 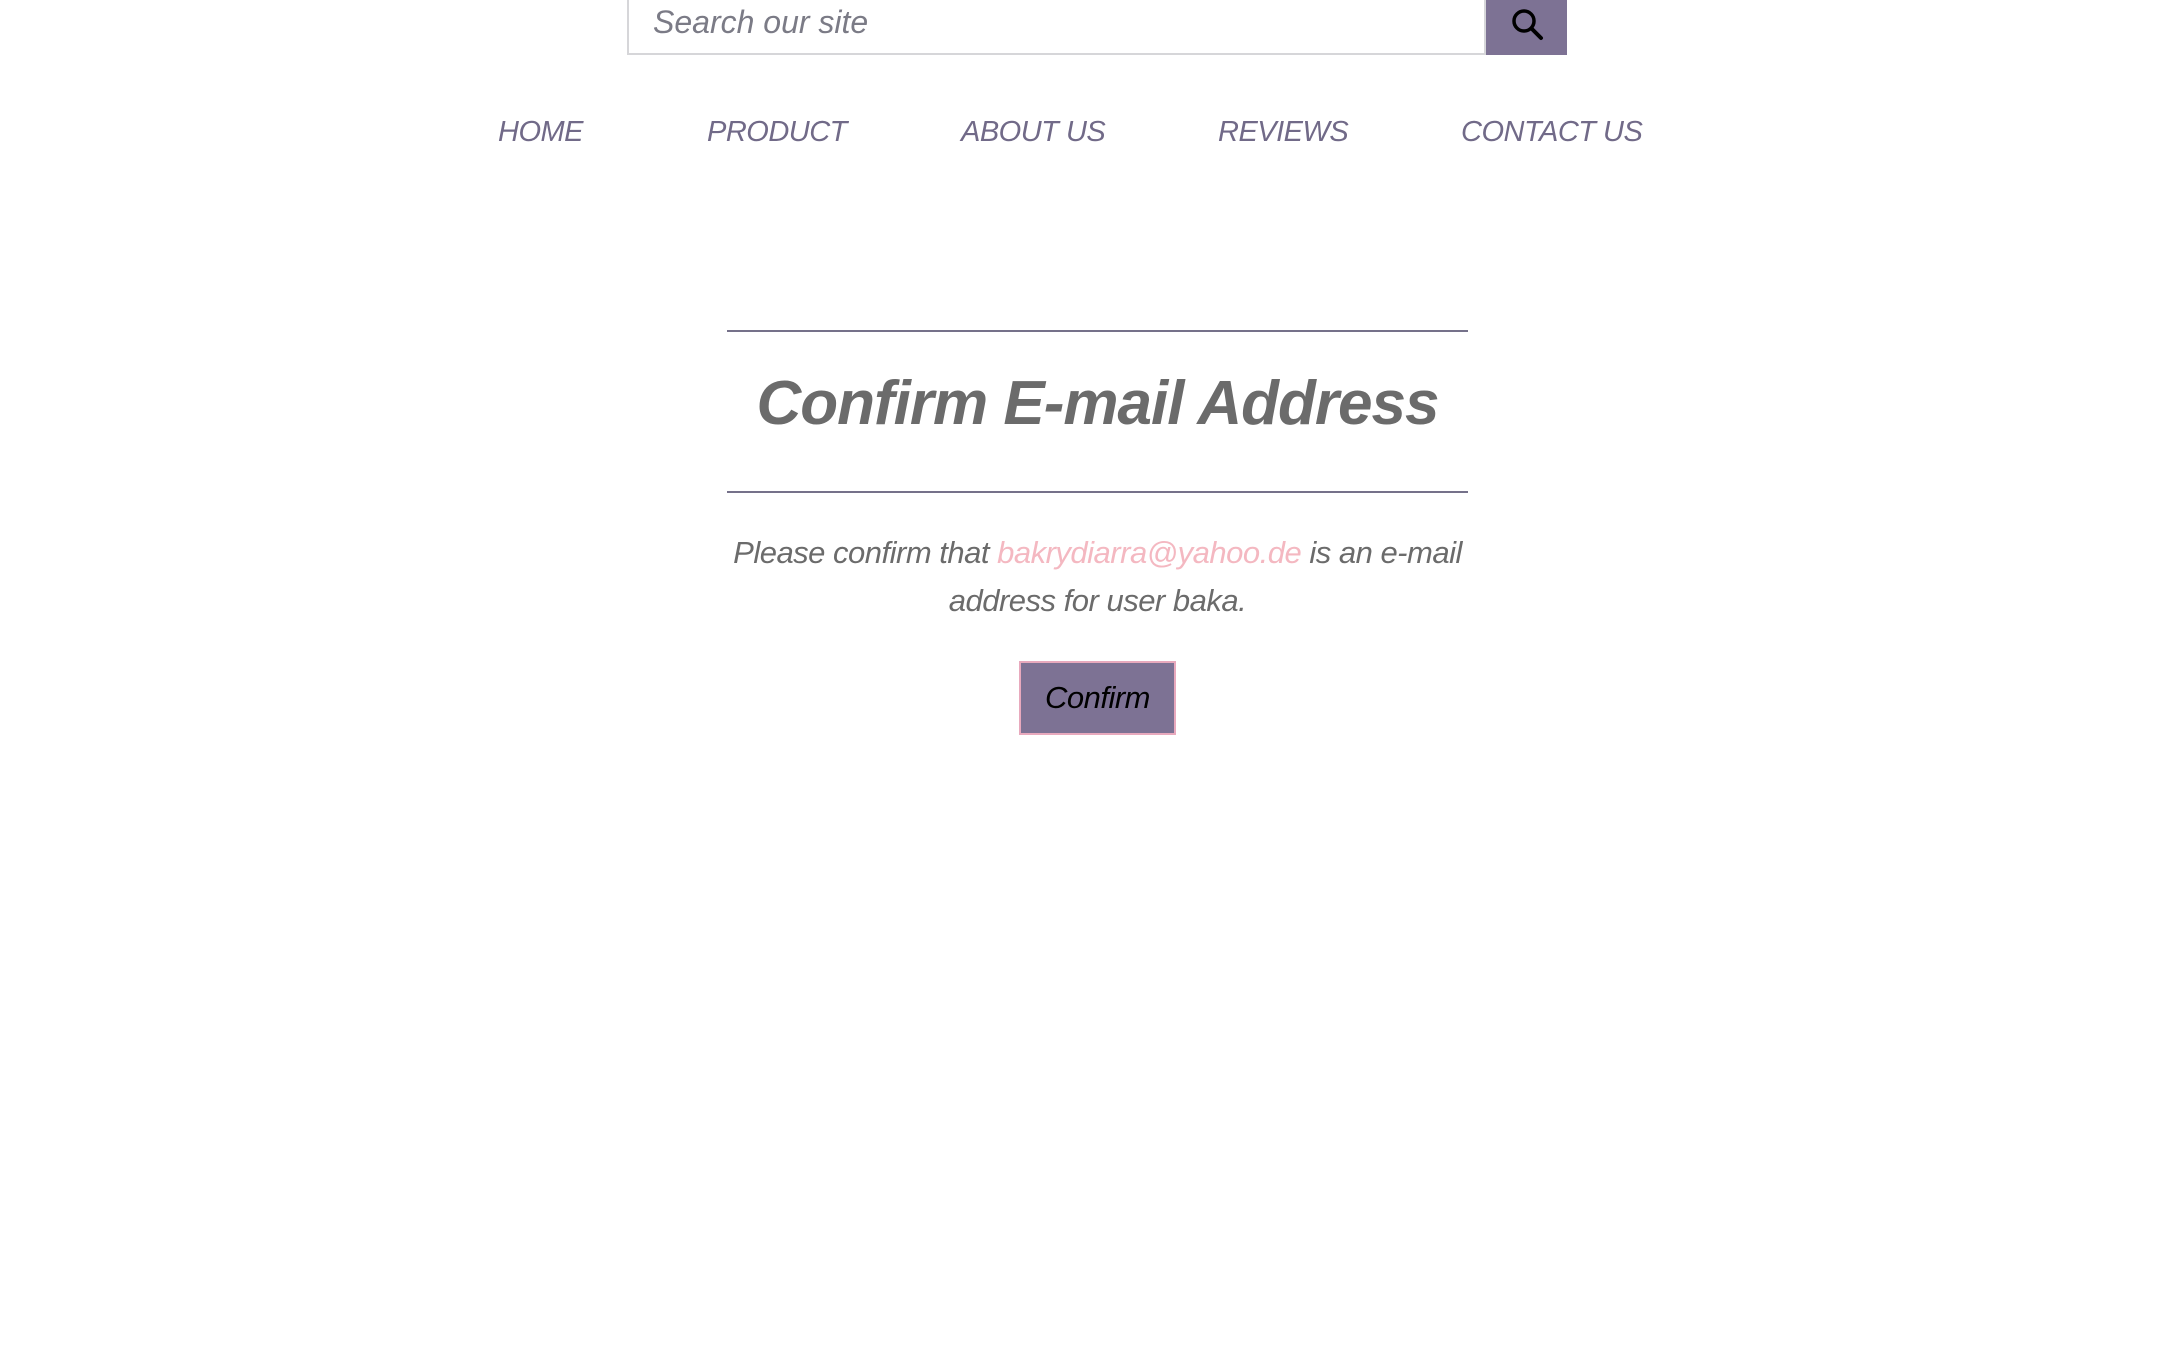 I want to click on search-input, so click(x=1056, y=27).